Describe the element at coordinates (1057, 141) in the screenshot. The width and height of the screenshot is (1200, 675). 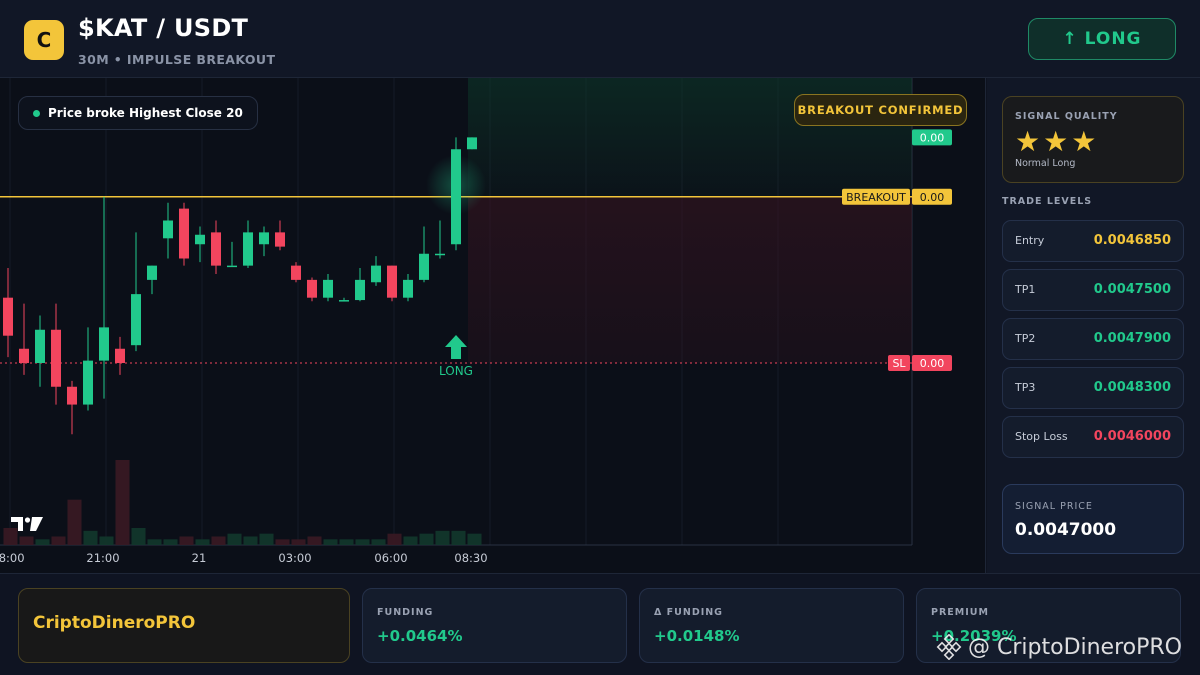
I see `star-rating-icon: ★★★` at that location.